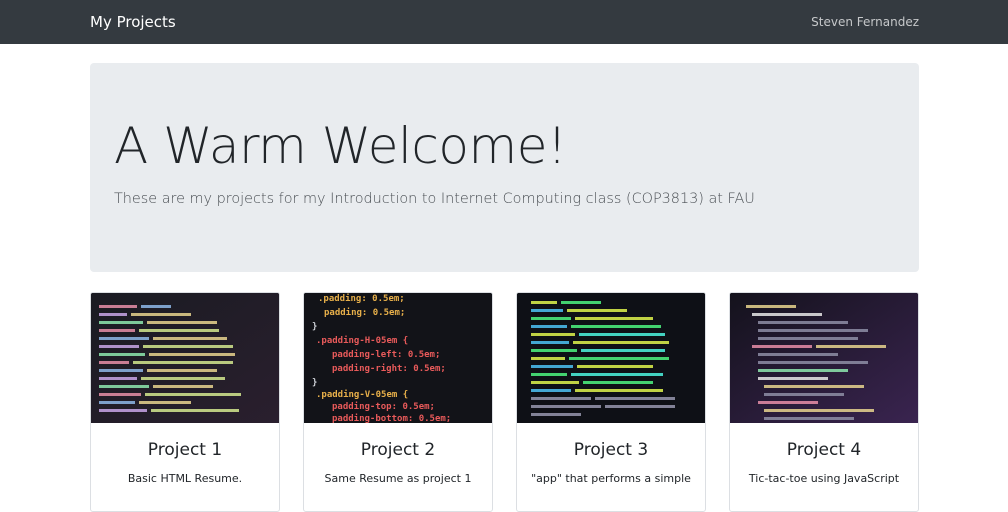 This screenshot has height=512, width=1008. What do you see at coordinates (362, 340) in the screenshot?
I see `svg-text: .padding-H-05em {` at bounding box center [362, 340].